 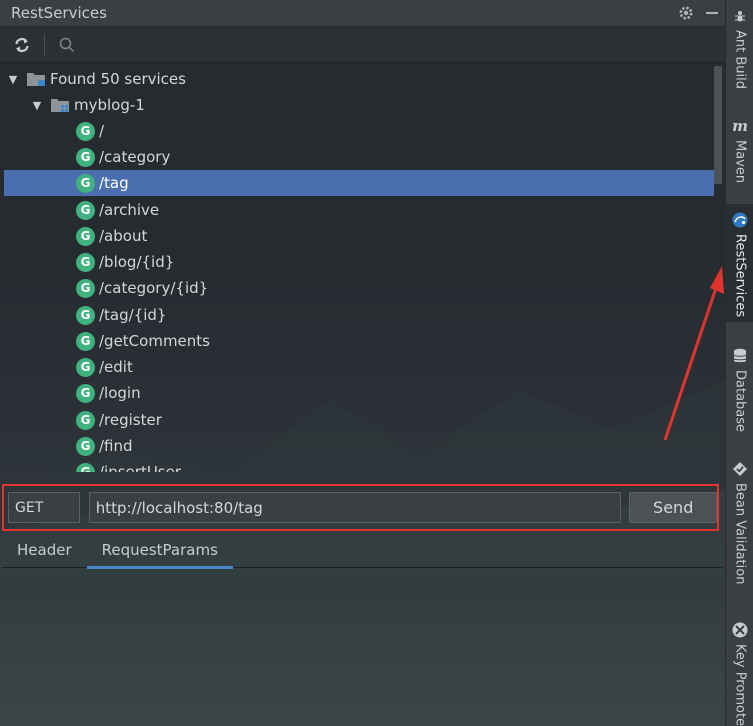 I want to click on key-promoter-icon, so click(x=740, y=630).